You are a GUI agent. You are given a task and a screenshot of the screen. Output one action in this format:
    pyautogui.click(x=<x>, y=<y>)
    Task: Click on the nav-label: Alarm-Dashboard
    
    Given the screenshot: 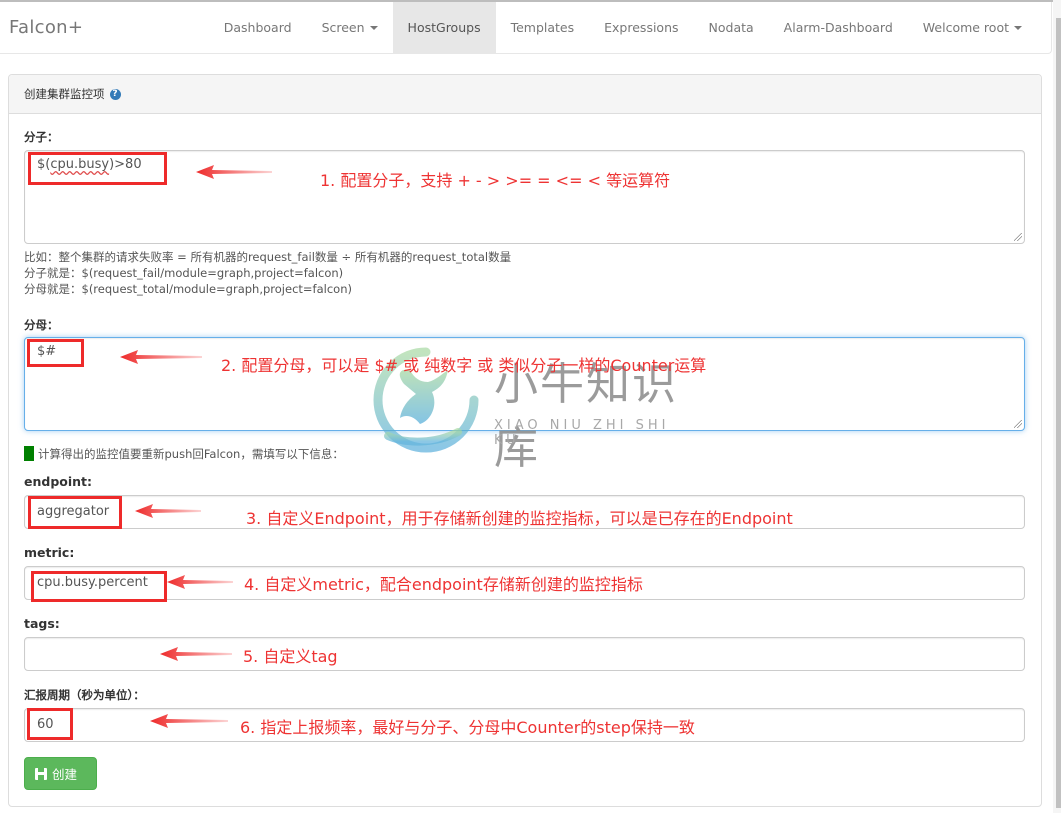 What is the action you would take?
    pyautogui.click(x=838, y=27)
    